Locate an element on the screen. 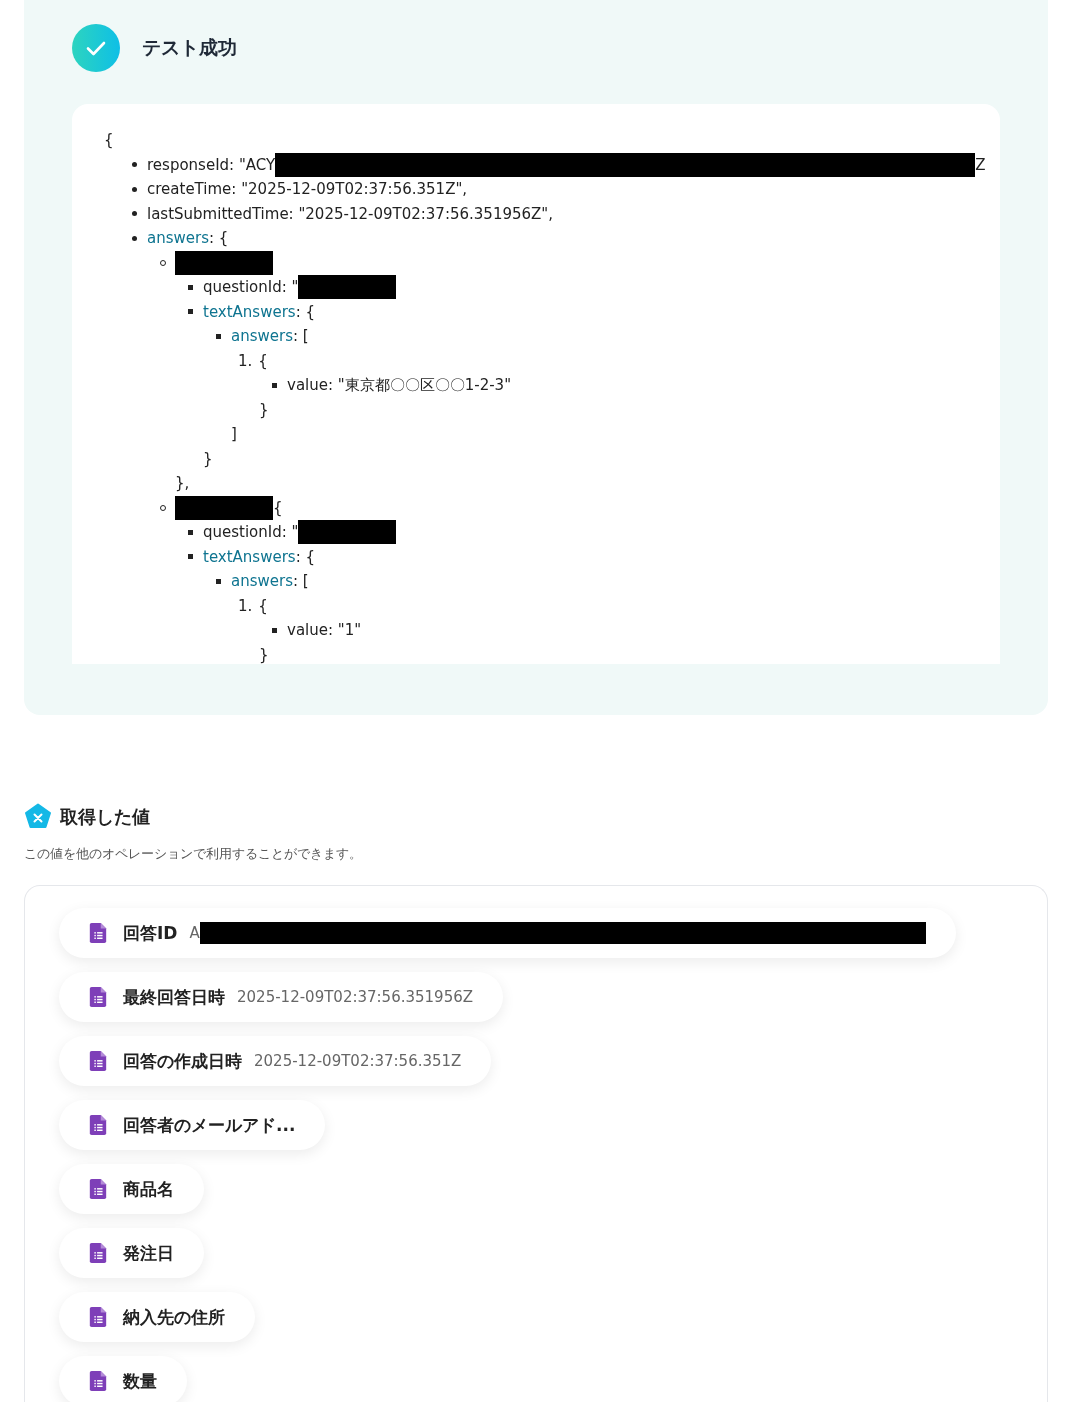 Image resolution: width=1092 pixels, height=1402 pixels. section-title: 取得した値 is located at coordinates (105, 817).